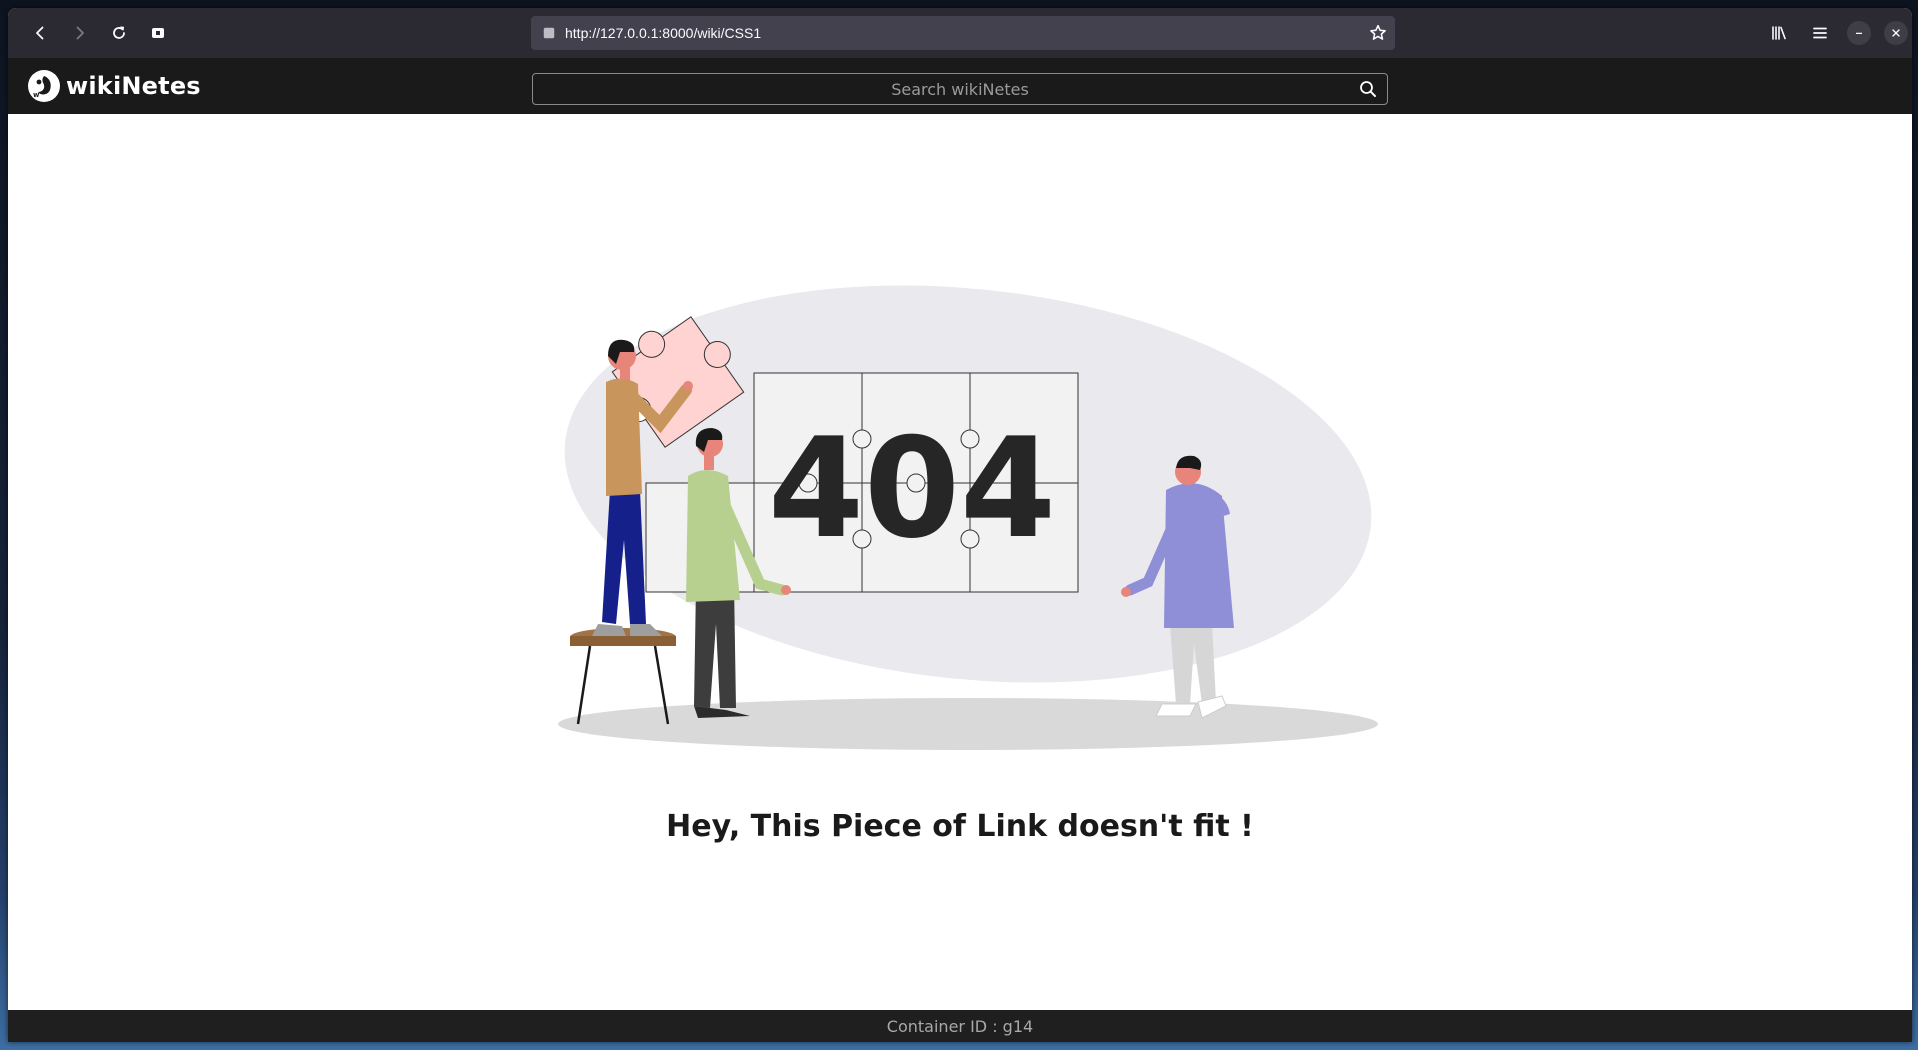 This screenshot has height=1050, width=1918. I want to click on menu-button, so click(1820, 33).